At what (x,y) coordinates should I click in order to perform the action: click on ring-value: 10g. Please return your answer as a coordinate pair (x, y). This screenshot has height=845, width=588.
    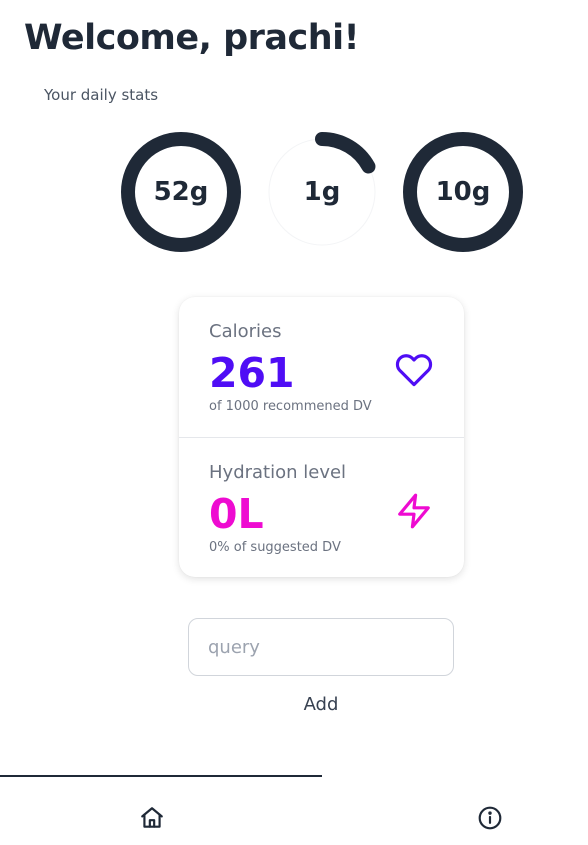
    Looking at the image, I should click on (463, 192).